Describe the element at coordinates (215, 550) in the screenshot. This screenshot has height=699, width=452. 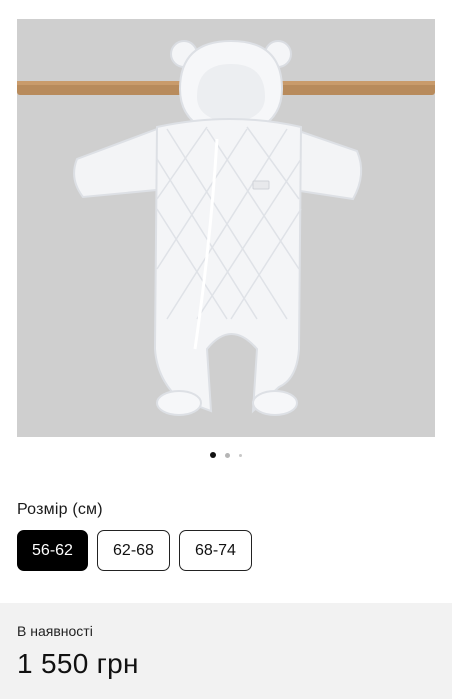
I see `size-option-68-74: 68-74` at that location.